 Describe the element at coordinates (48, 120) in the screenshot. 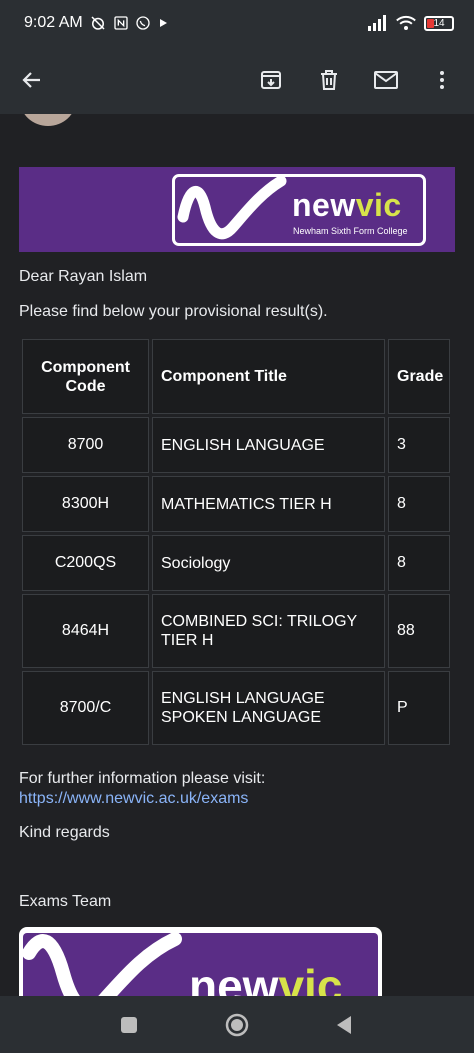

I see `sender-avatar` at that location.